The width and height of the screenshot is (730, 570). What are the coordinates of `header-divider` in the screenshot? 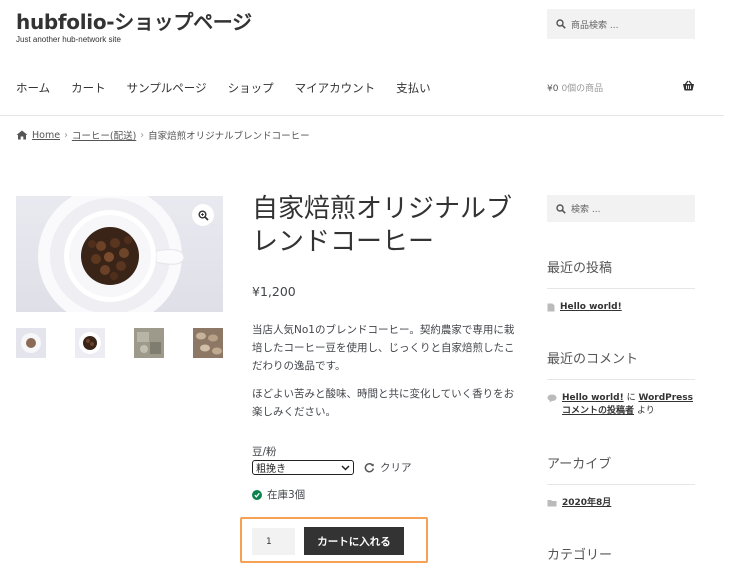 It's located at (362, 115).